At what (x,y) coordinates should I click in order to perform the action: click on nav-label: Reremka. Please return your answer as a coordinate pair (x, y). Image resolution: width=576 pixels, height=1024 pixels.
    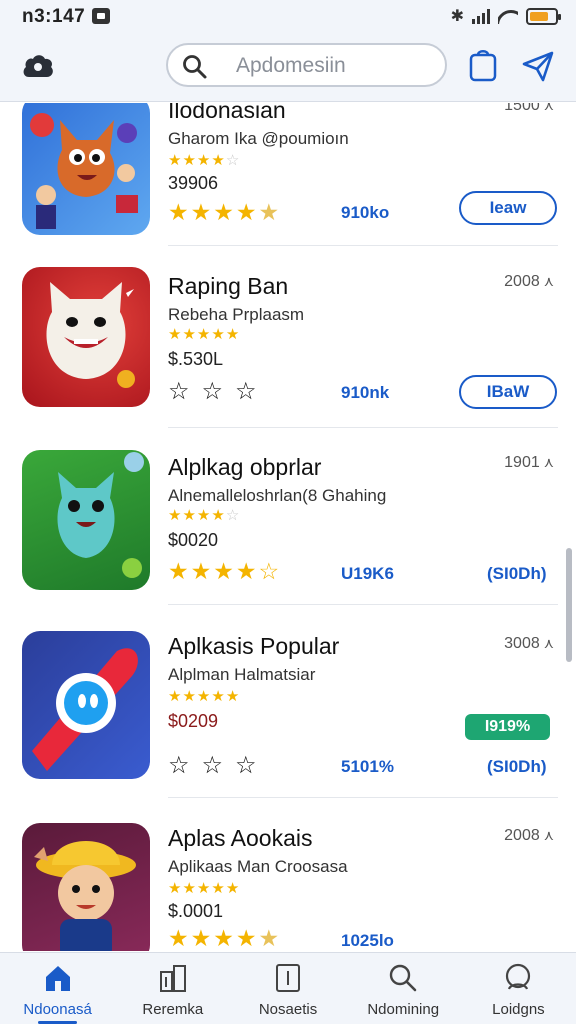
    Looking at the image, I should click on (173, 1009).